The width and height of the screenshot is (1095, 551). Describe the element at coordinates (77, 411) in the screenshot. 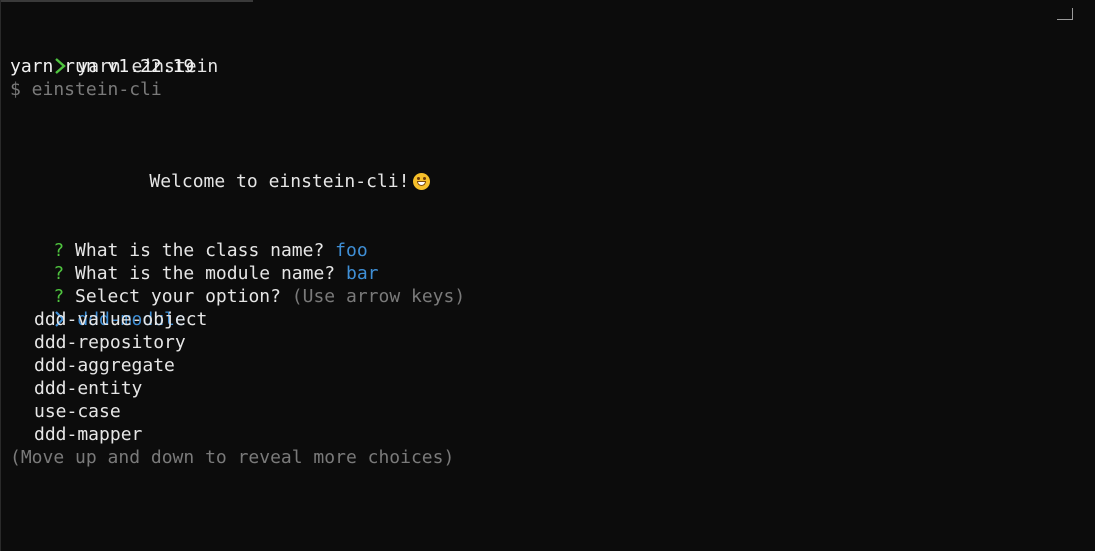

I see `option-use-case: use-case` at that location.